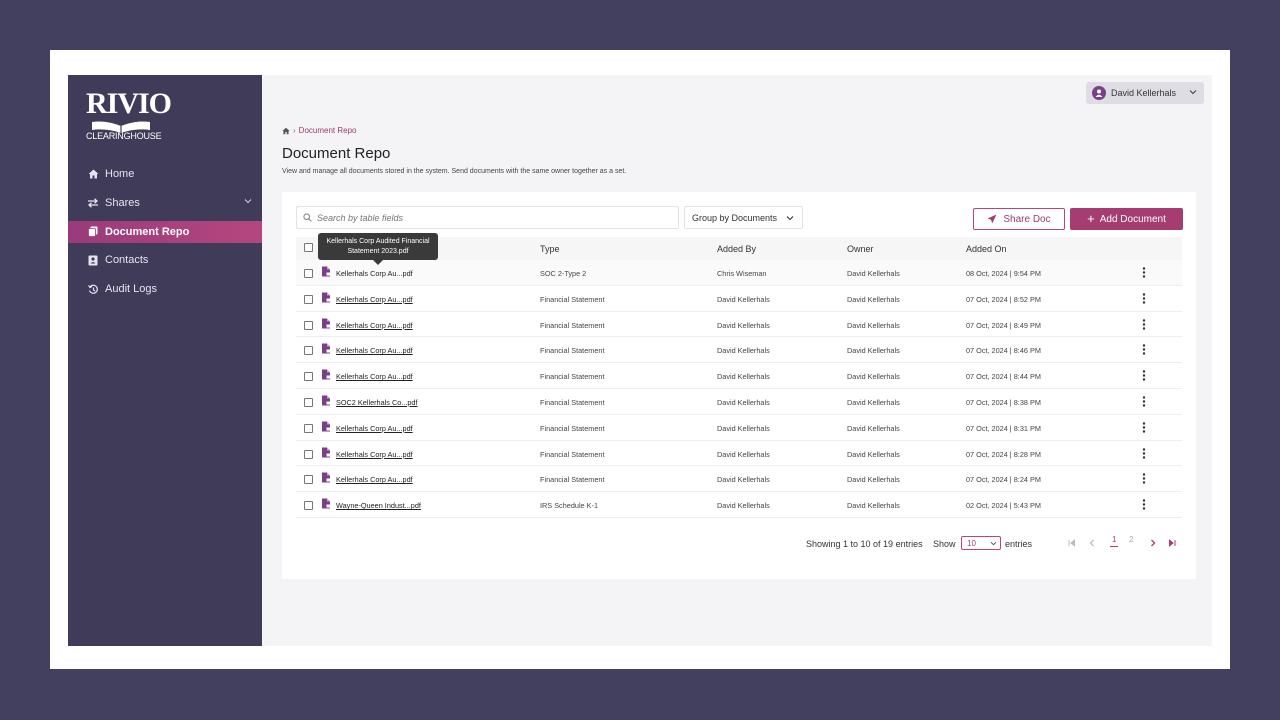  I want to click on page-title: Document Repo, so click(336, 153).